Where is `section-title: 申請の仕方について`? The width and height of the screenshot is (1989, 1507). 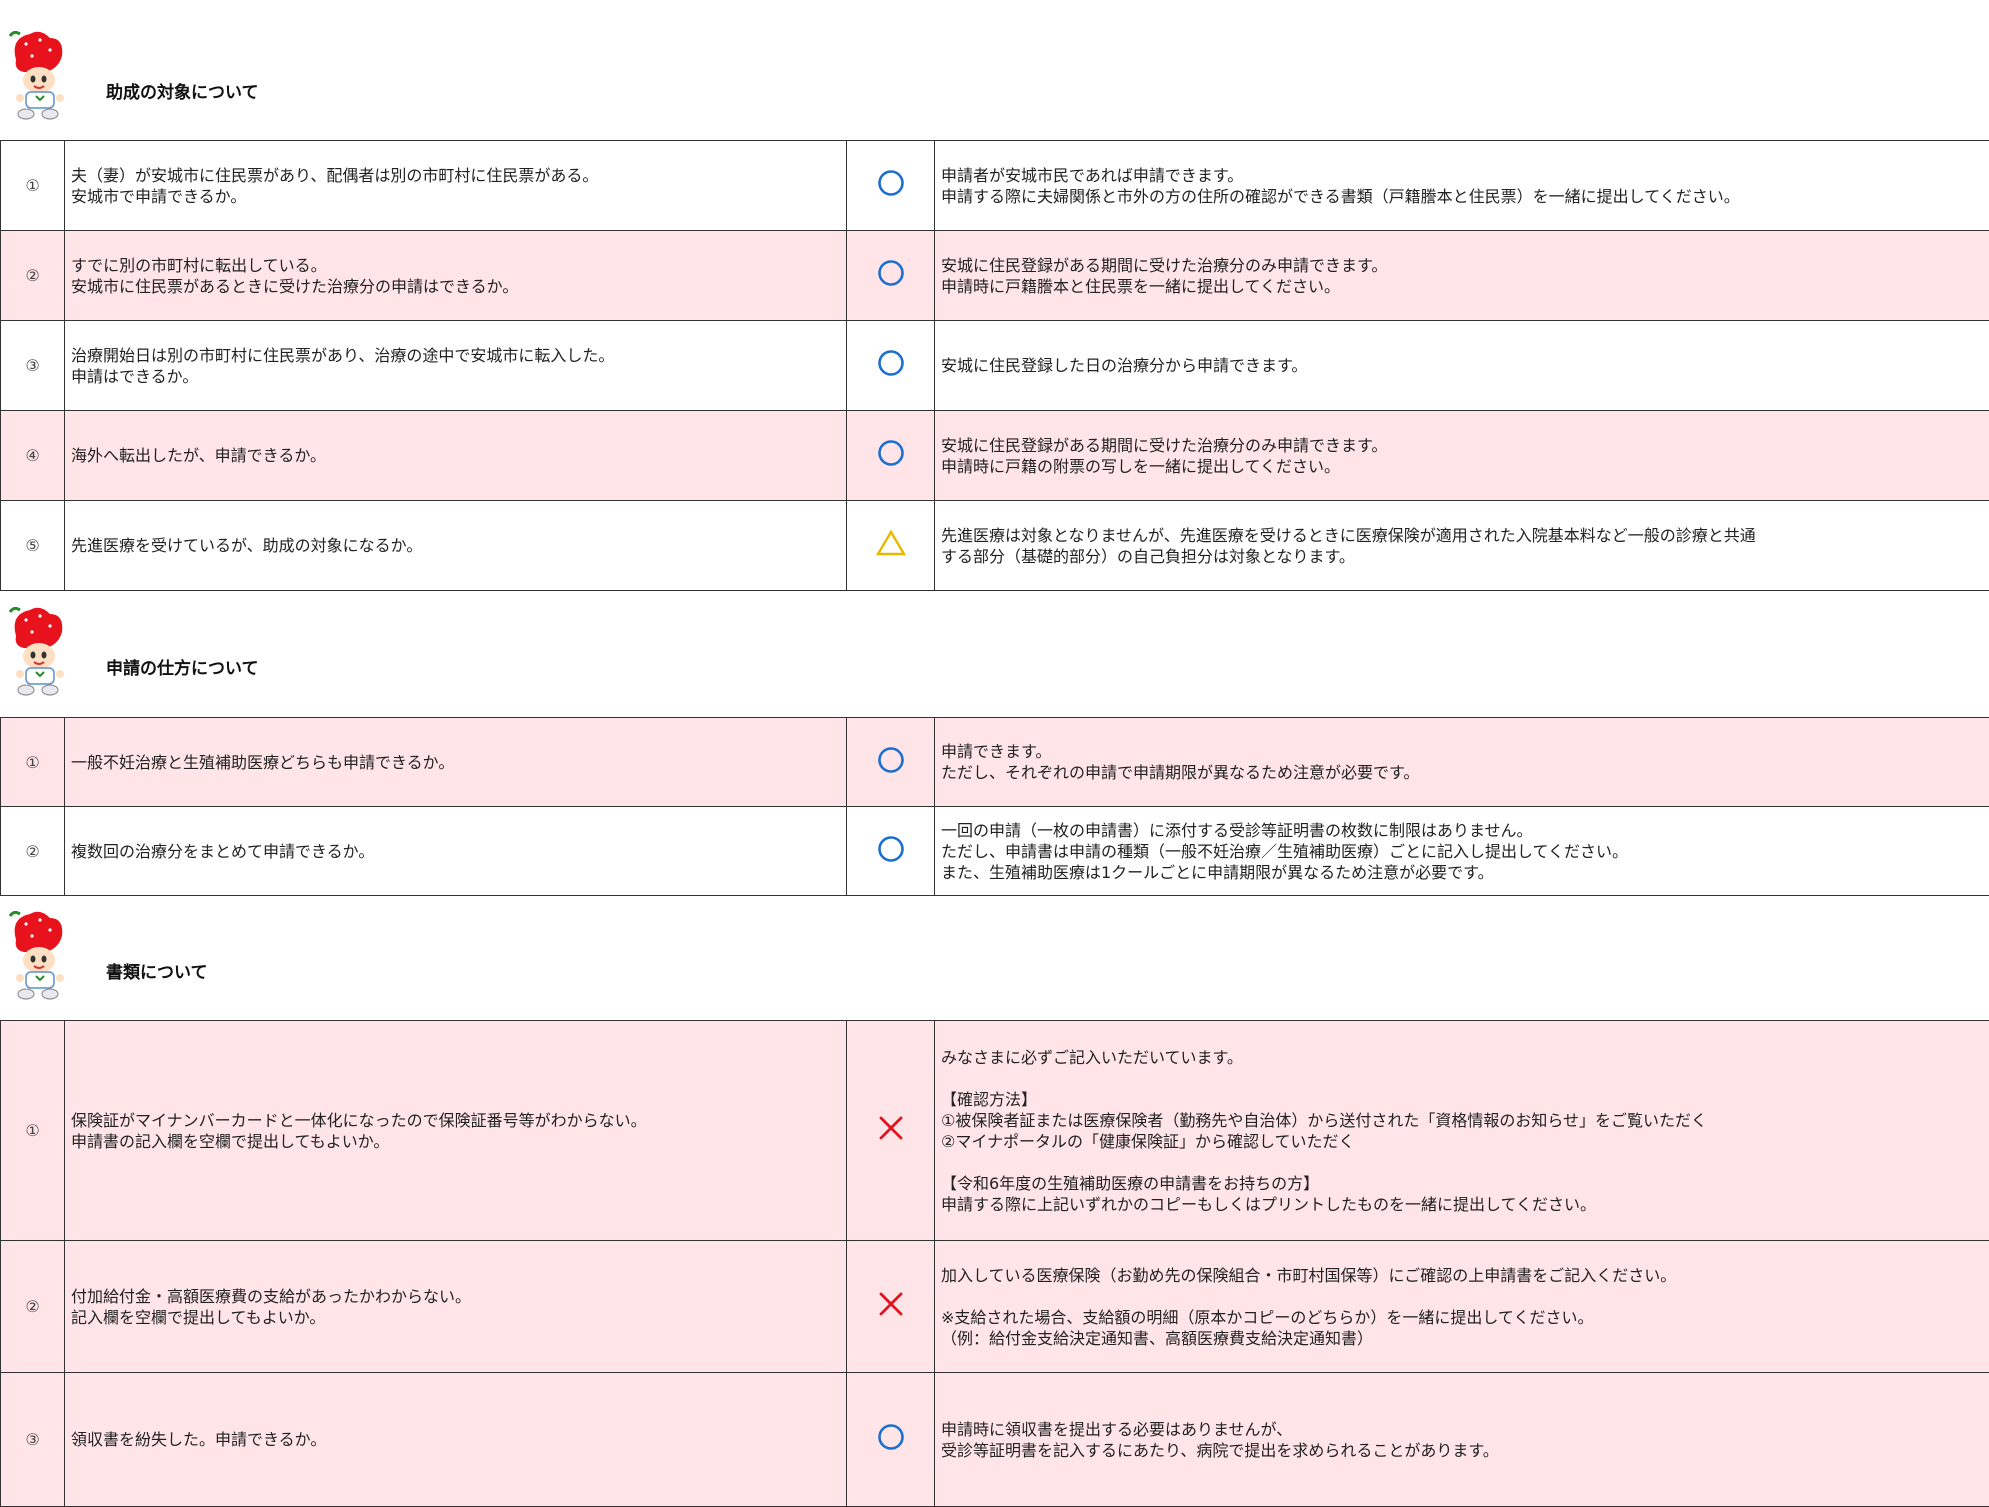 section-title: 申請の仕方について is located at coordinates (182, 669).